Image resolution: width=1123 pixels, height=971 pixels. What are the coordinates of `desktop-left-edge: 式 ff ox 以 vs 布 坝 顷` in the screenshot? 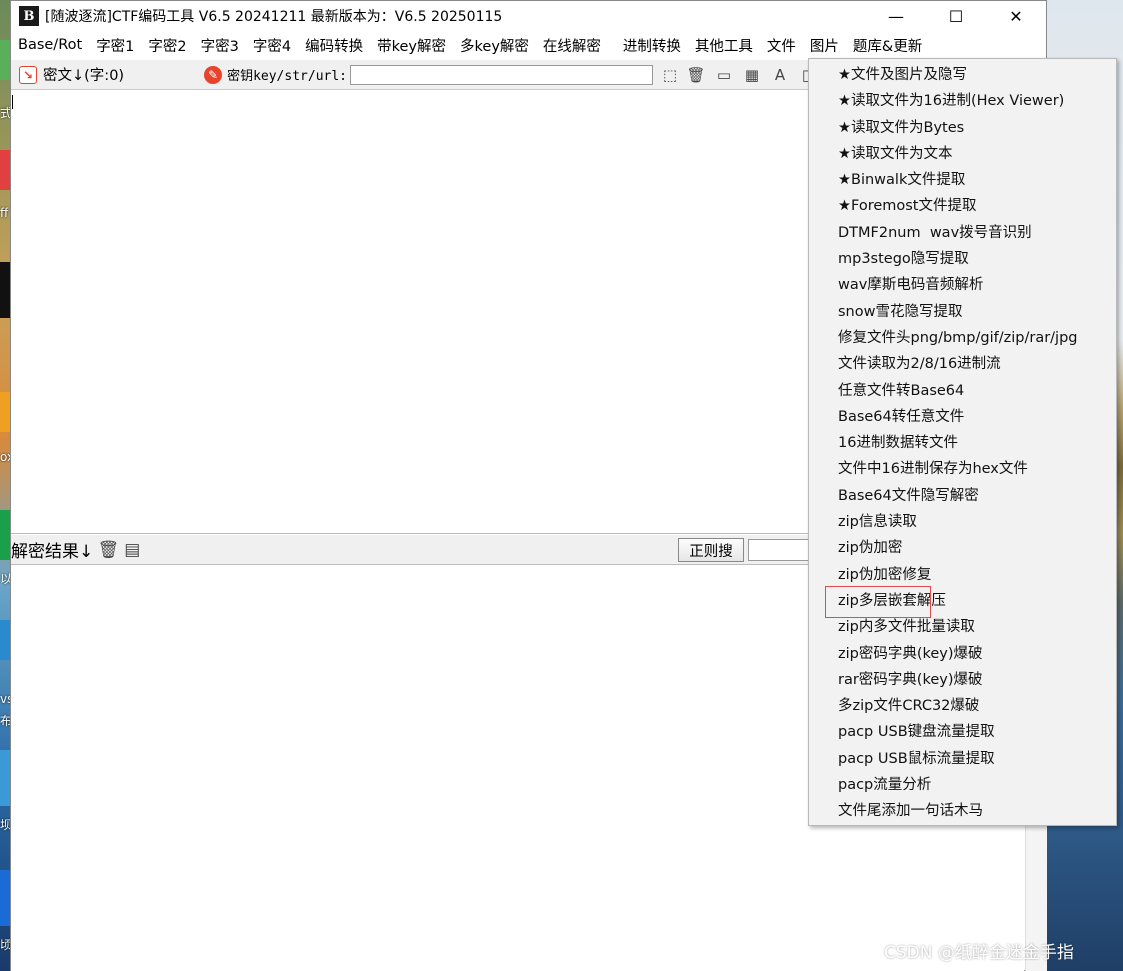 It's located at (5, 485).